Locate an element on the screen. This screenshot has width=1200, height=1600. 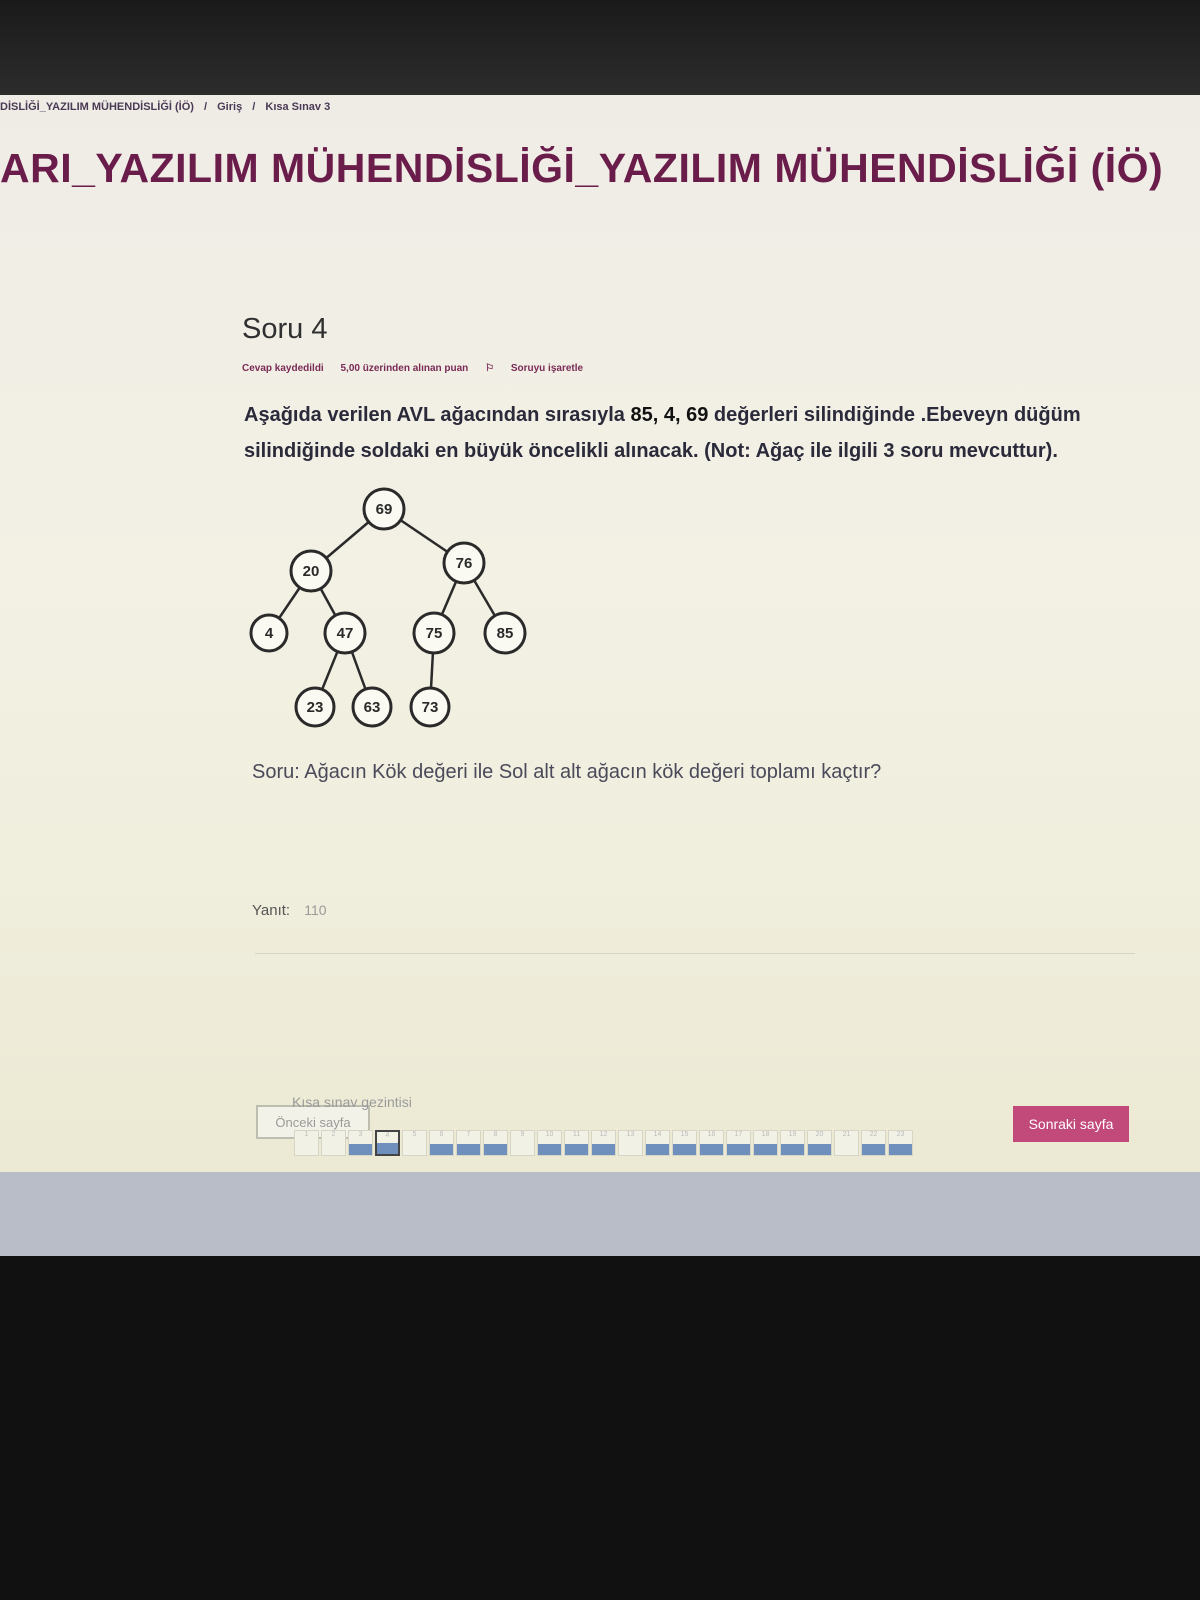
quiz-nav-cell-number: 14 is located at coordinates (657, 1134).